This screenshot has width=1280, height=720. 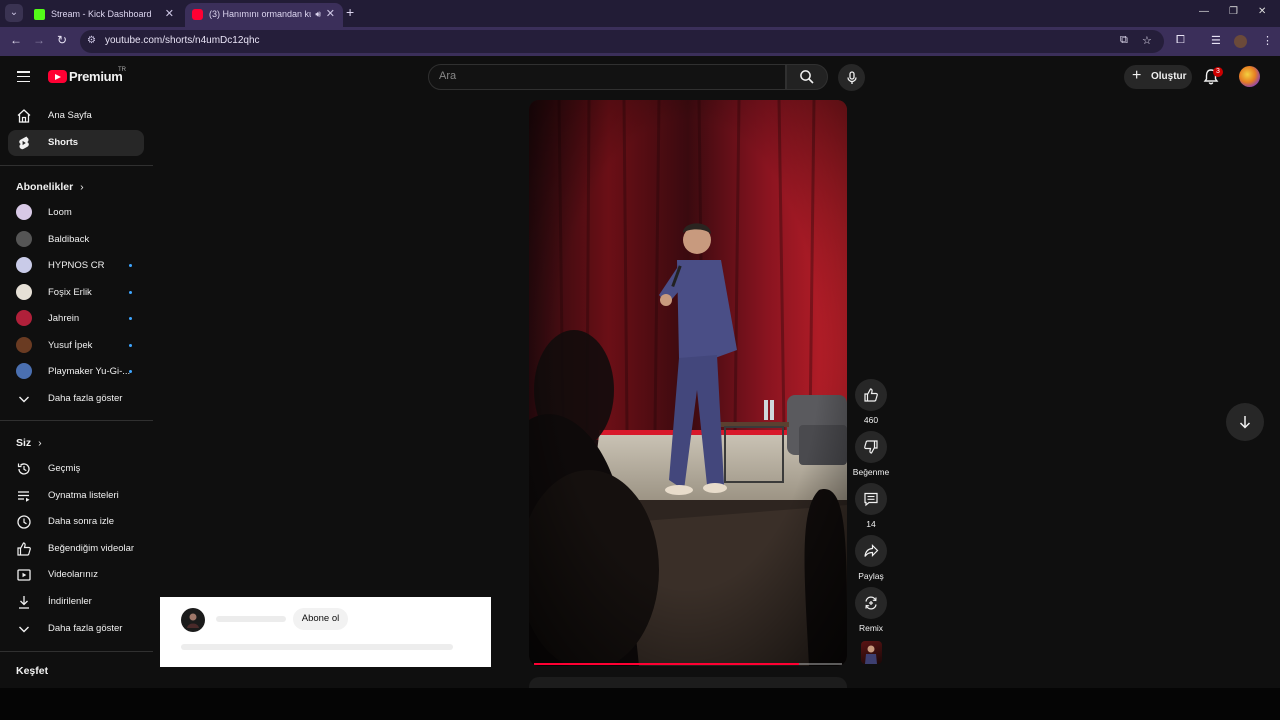 I want to click on comment-icon, so click(x=871, y=499).